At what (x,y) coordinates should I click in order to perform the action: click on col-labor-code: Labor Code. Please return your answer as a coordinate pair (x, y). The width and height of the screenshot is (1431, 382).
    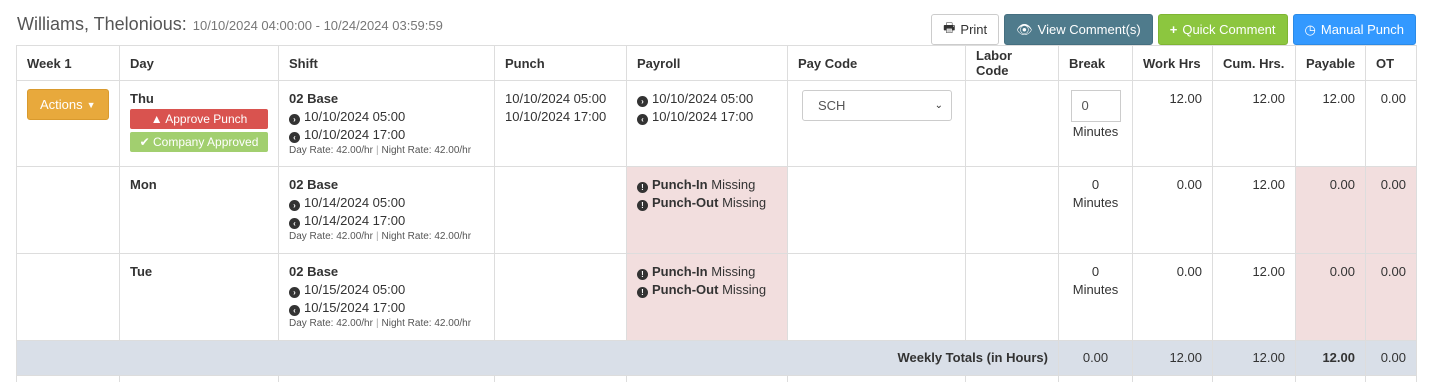
    Looking at the image, I should click on (1012, 63).